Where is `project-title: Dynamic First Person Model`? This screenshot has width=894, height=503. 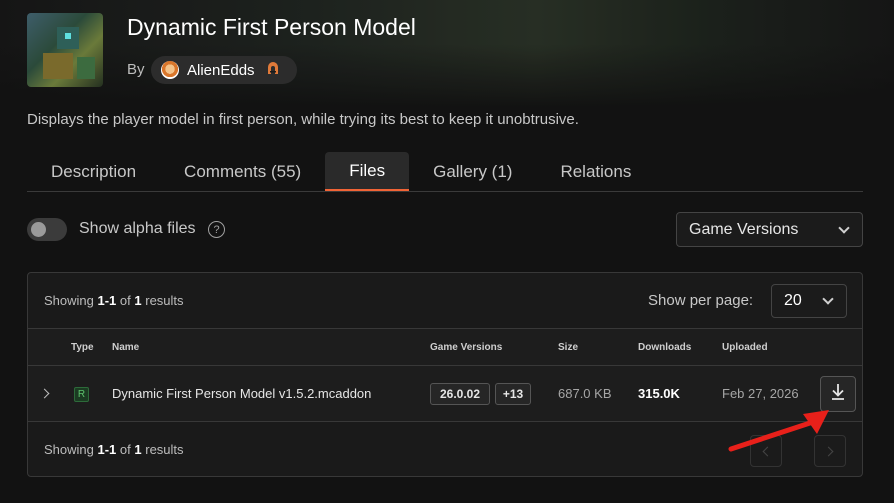
project-title: Dynamic First Person Model is located at coordinates (271, 27).